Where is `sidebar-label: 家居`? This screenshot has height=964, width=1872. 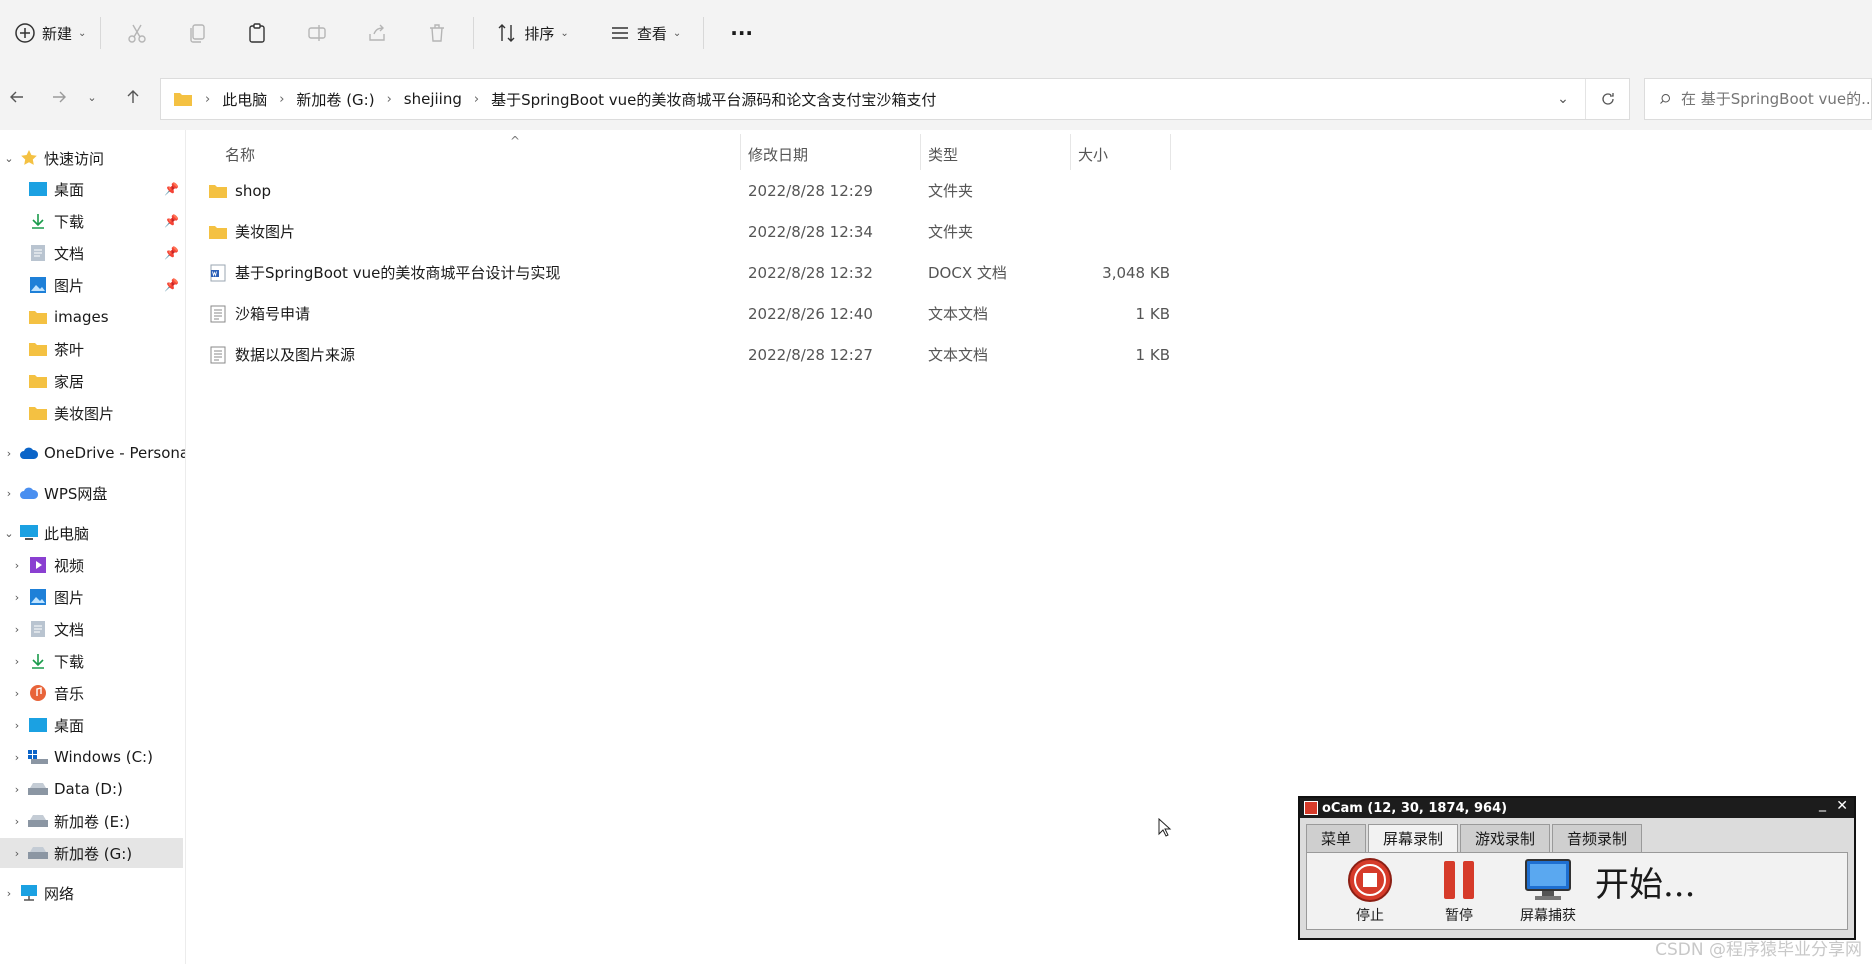
sidebar-label: 家居 is located at coordinates (69, 381).